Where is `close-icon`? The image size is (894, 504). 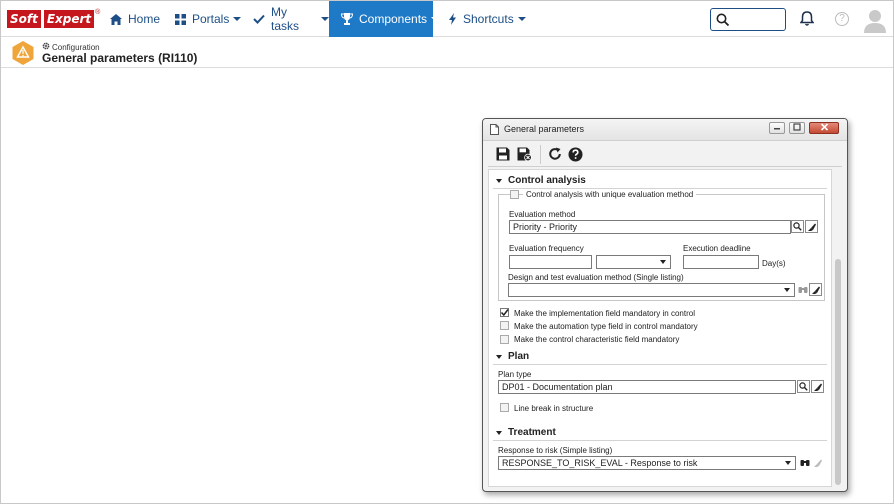
close-icon is located at coordinates (824, 127).